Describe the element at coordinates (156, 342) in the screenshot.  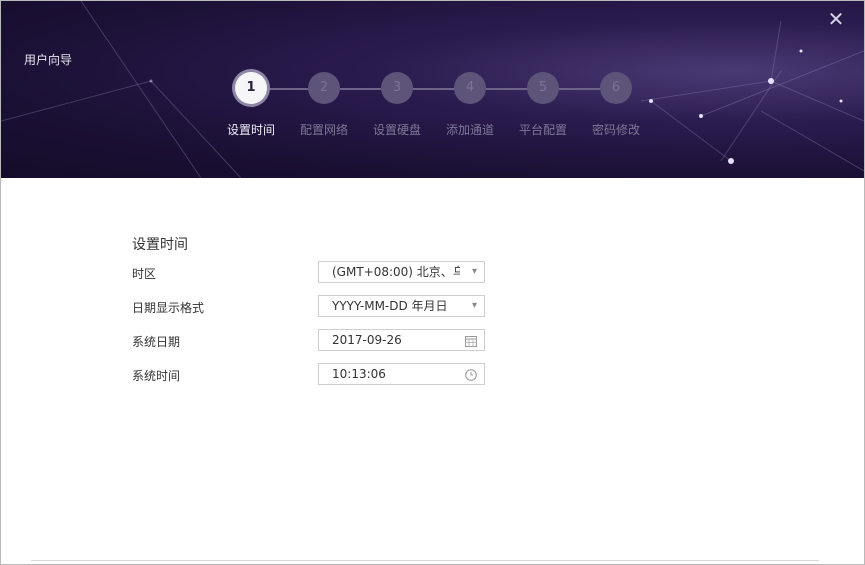
I see `system-date-label: 系统日期` at that location.